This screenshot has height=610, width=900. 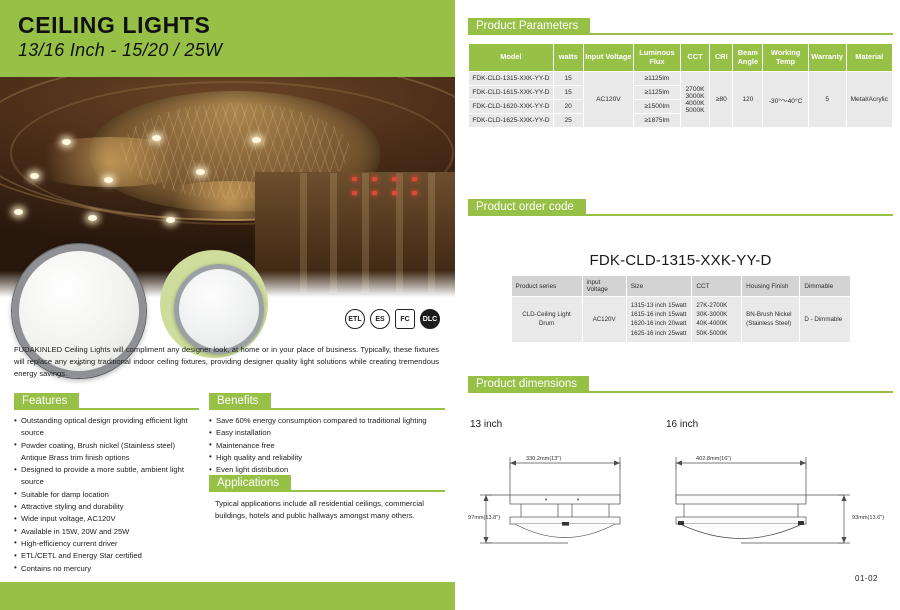 I want to click on cell-flux: ≥1500lm, so click(x=657, y=107).